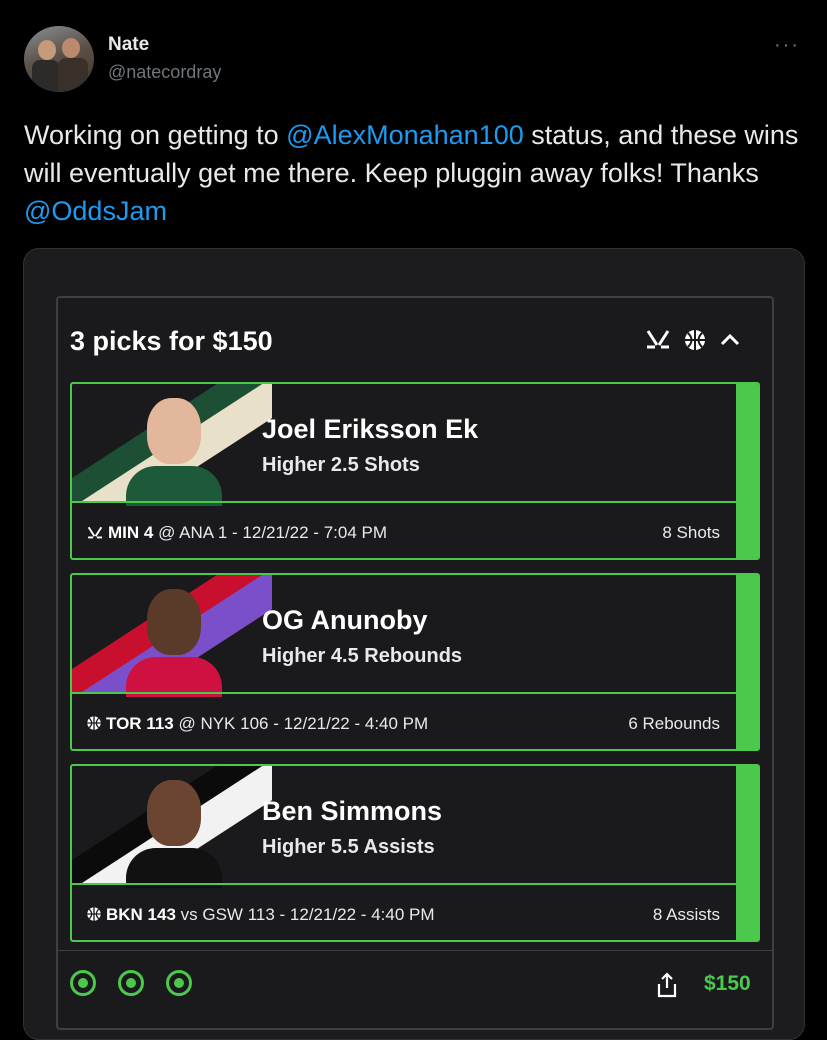 Image resolution: width=827 pixels, height=1040 pixels. What do you see at coordinates (95, 211) in the screenshot?
I see `mention-link: @OddsJam` at bounding box center [95, 211].